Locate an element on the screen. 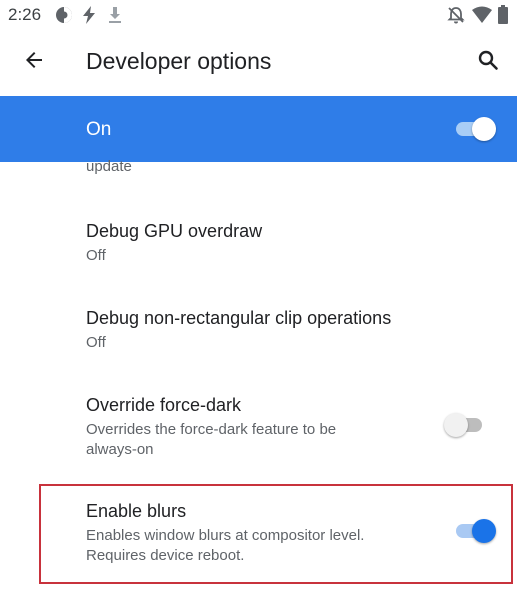  search-button is located at coordinates (488, 62).